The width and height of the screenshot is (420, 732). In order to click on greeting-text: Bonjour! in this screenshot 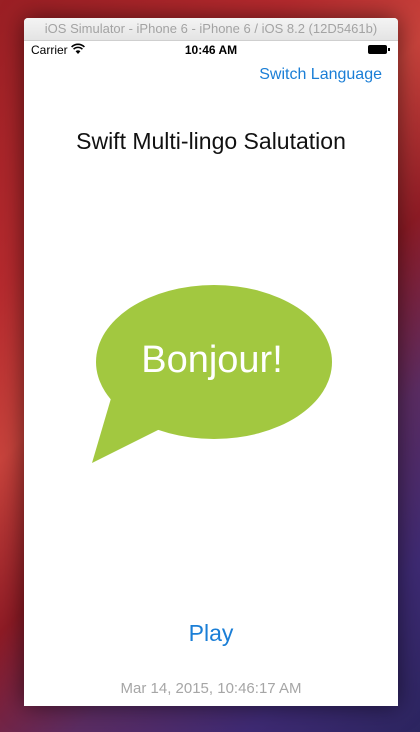, I will do `click(212, 360)`.